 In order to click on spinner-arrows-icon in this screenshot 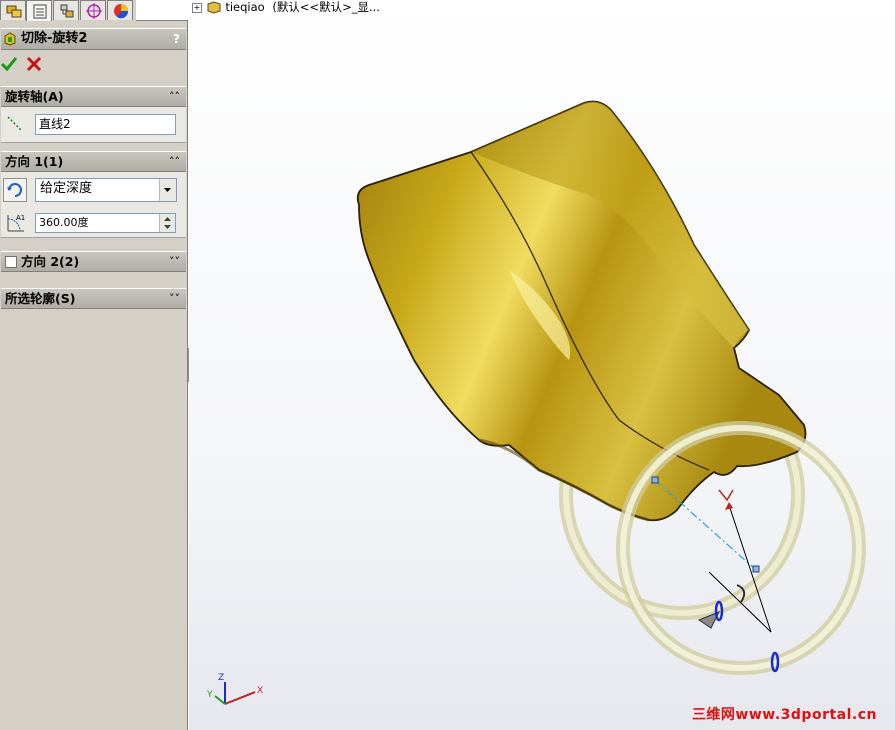, I will do `click(167, 223)`.